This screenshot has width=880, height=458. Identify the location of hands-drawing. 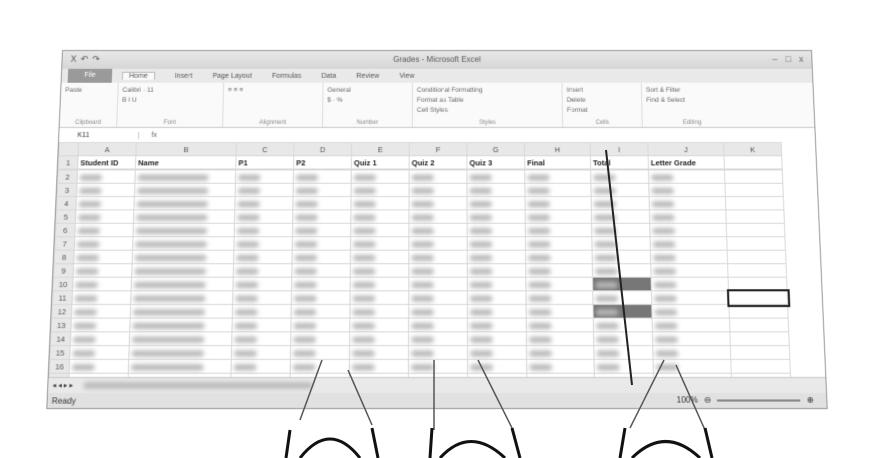
(499, 442).